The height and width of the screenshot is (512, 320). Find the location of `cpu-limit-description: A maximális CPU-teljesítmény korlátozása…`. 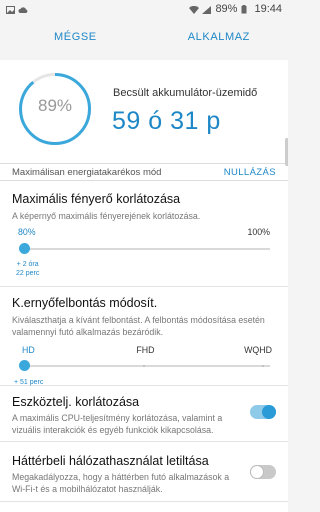

cpu-limit-description: A maximális CPU-teljesítmény korlátozása… is located at coordinates (117, 424).